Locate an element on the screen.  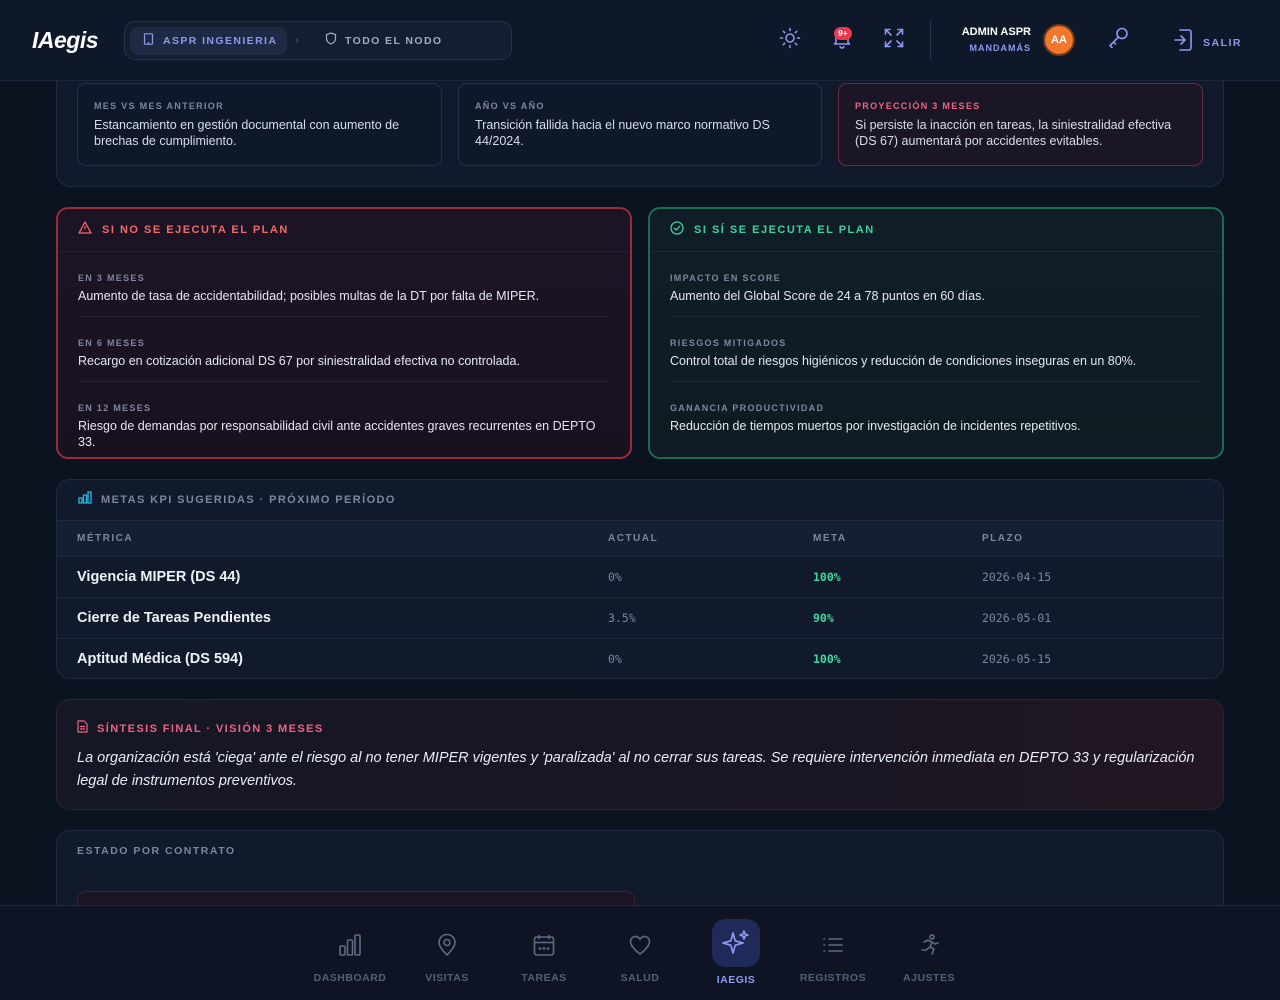
fullscreen-button is located at coordinates (894, 40).